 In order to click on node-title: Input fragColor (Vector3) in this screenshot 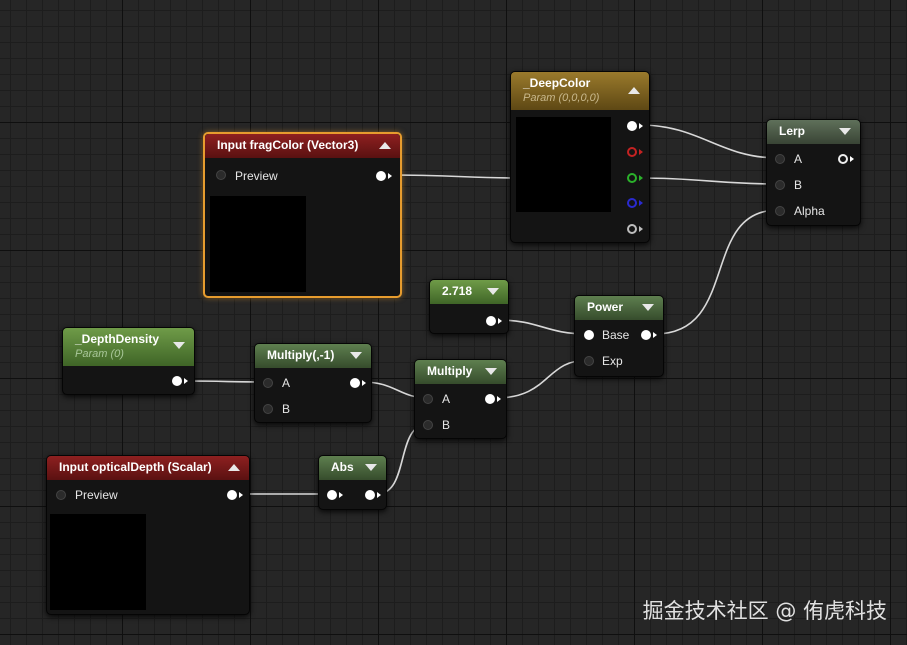, I will do `click(288, 145)`.